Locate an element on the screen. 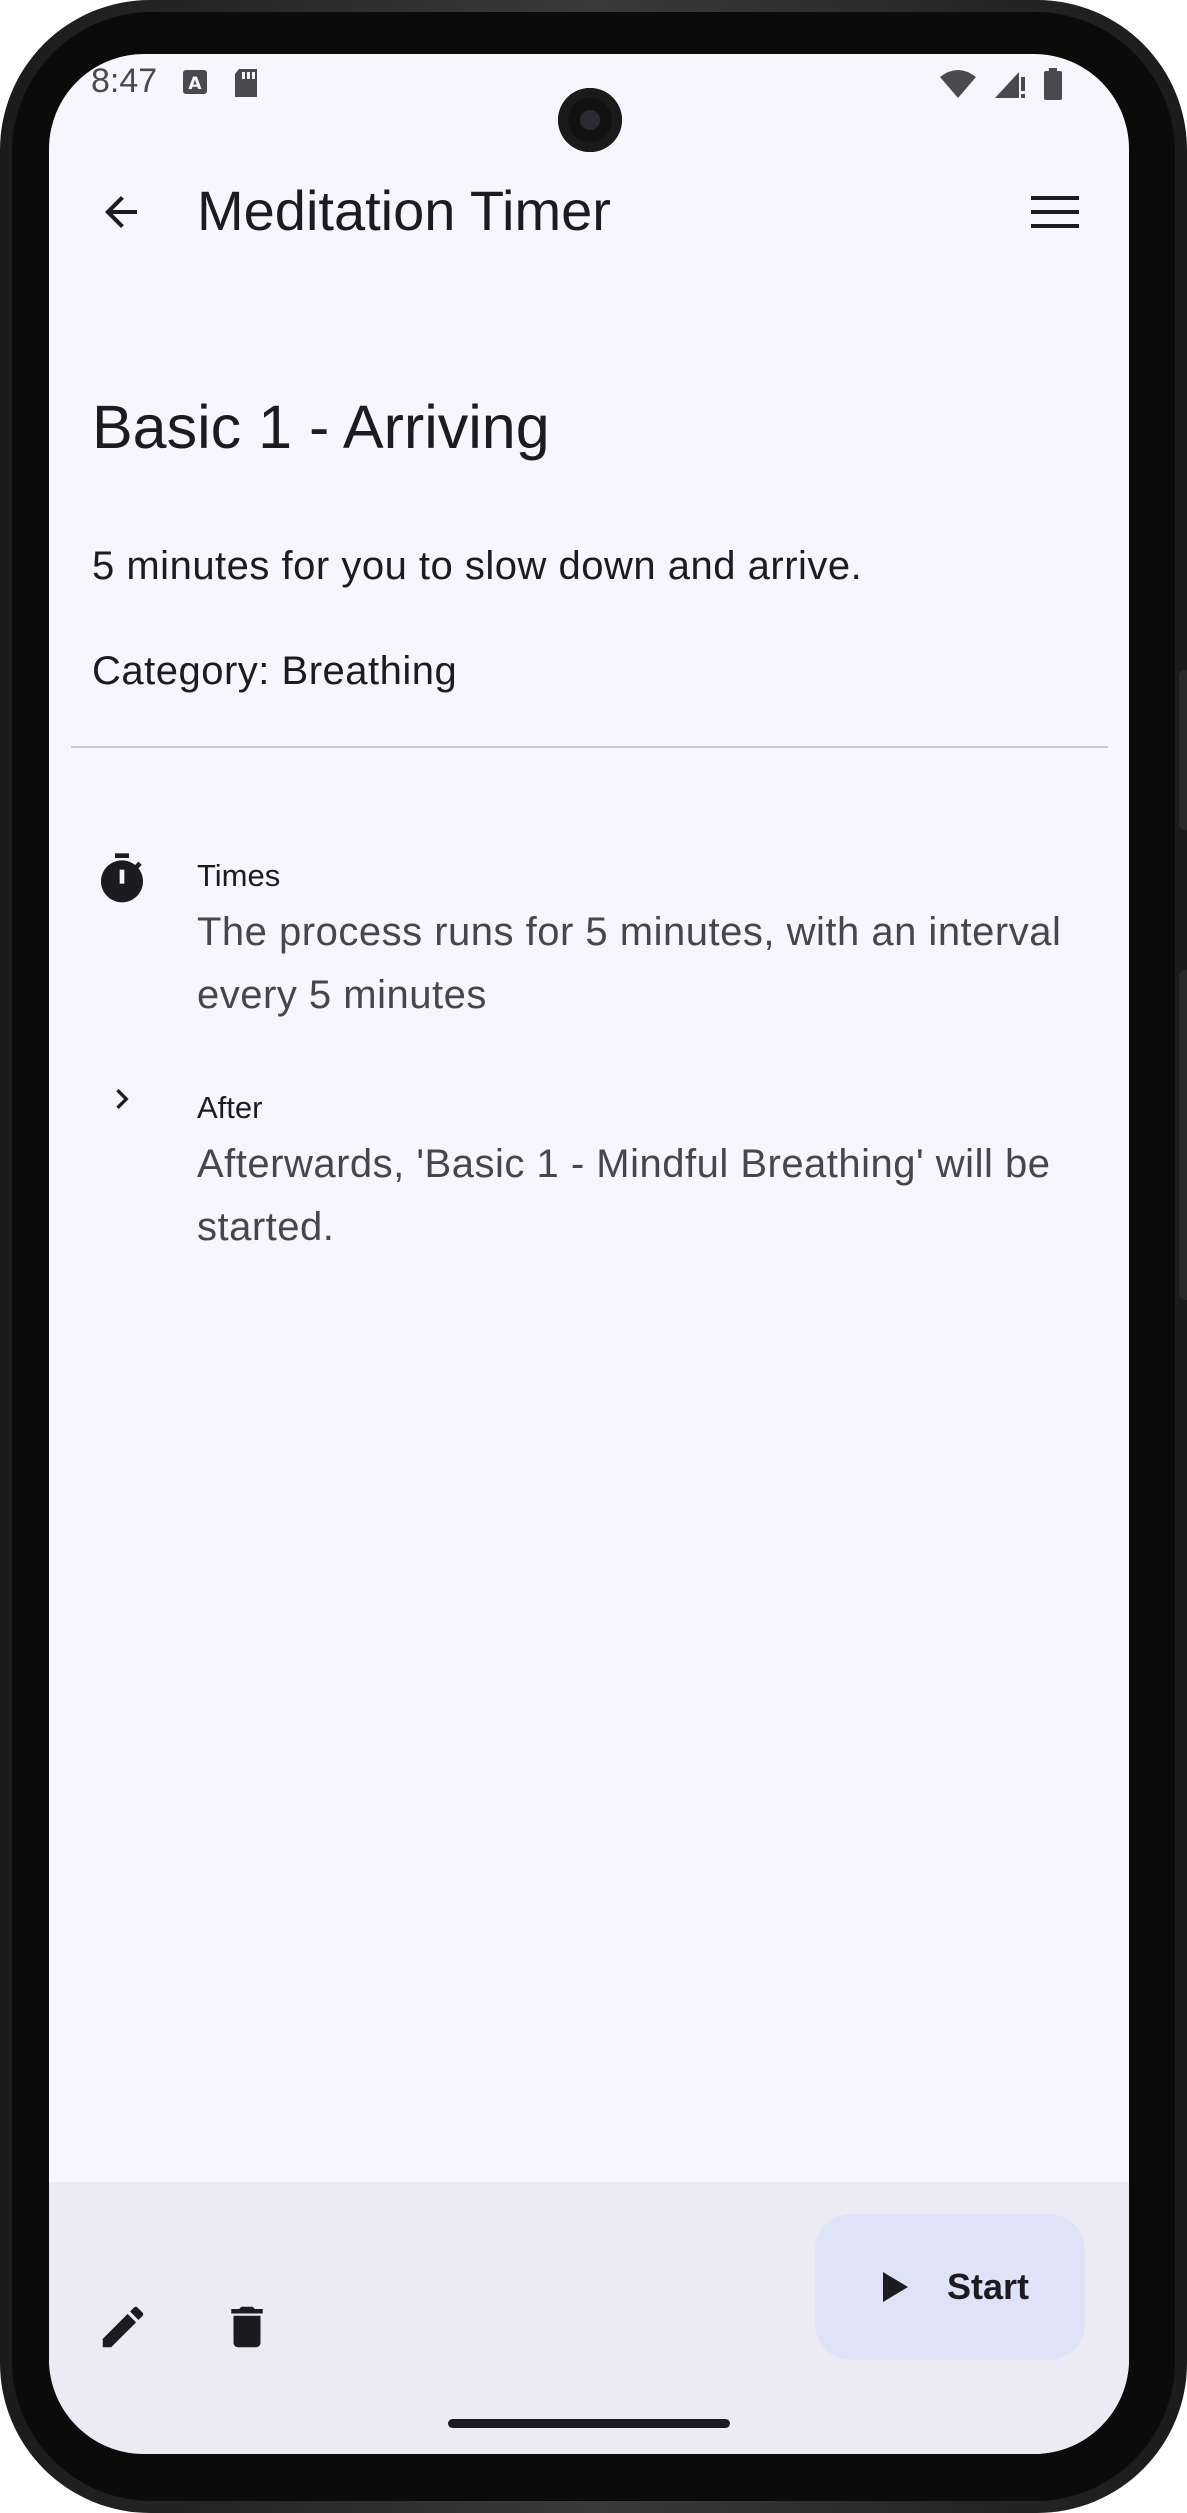  arrow-back-icon is located at coordinates (121, 212).